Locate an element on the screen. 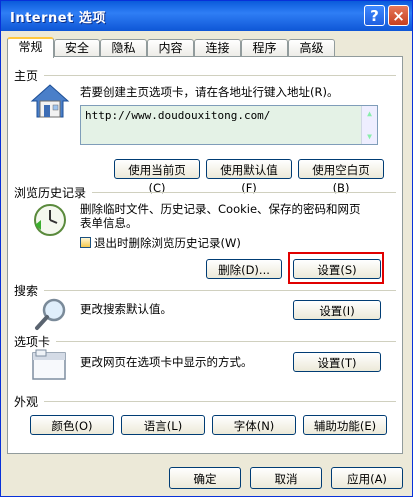 This screenshot has height=497, width=413. history-divider is located at coordinates (244, 192).